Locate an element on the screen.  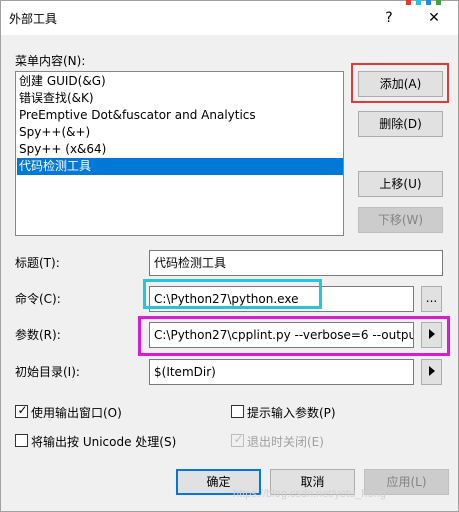
close-on-exit-label: 退出时关闭(E) is located at coordinates (285, 442).